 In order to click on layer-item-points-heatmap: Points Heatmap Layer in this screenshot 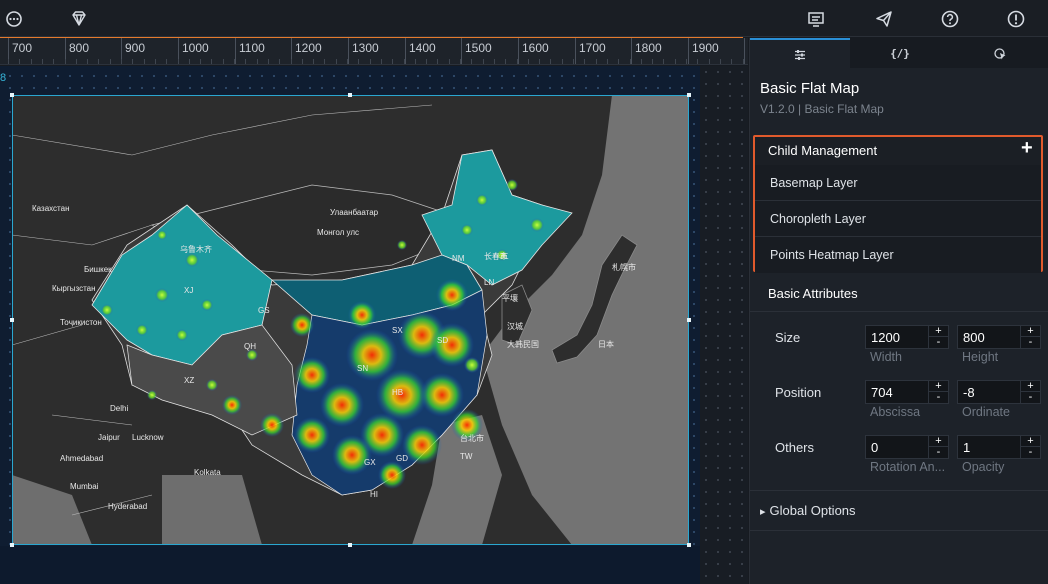, I will do `click(898, 255)`.